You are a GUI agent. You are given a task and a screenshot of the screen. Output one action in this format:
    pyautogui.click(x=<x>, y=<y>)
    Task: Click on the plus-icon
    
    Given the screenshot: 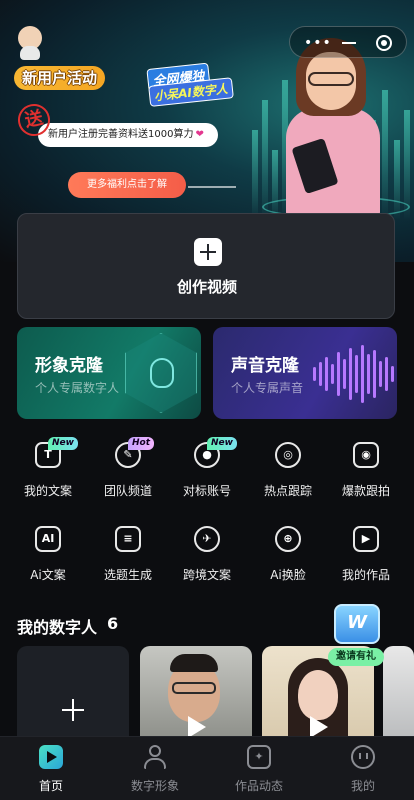 What is the action you would take?
    pyautogui.click(x=208, y=252)
    